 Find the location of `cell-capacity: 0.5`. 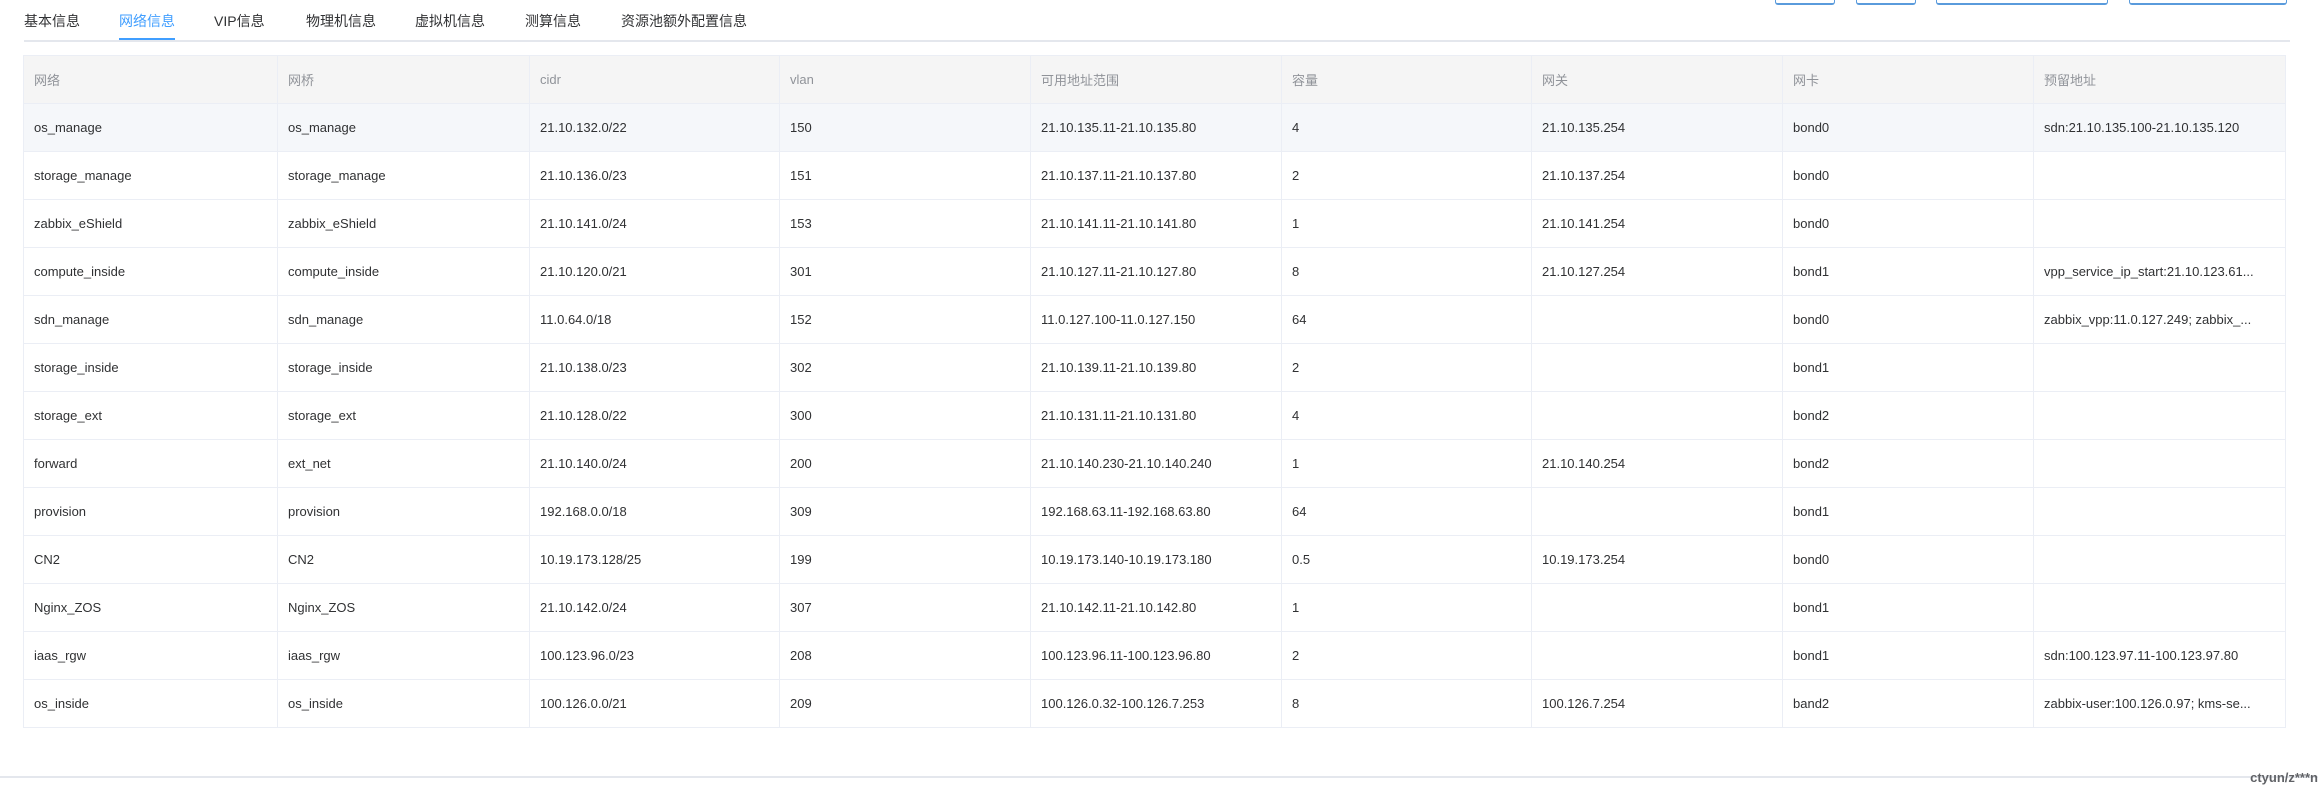

cell-capacity: 0.5 is located at coordinates (1406, 559).